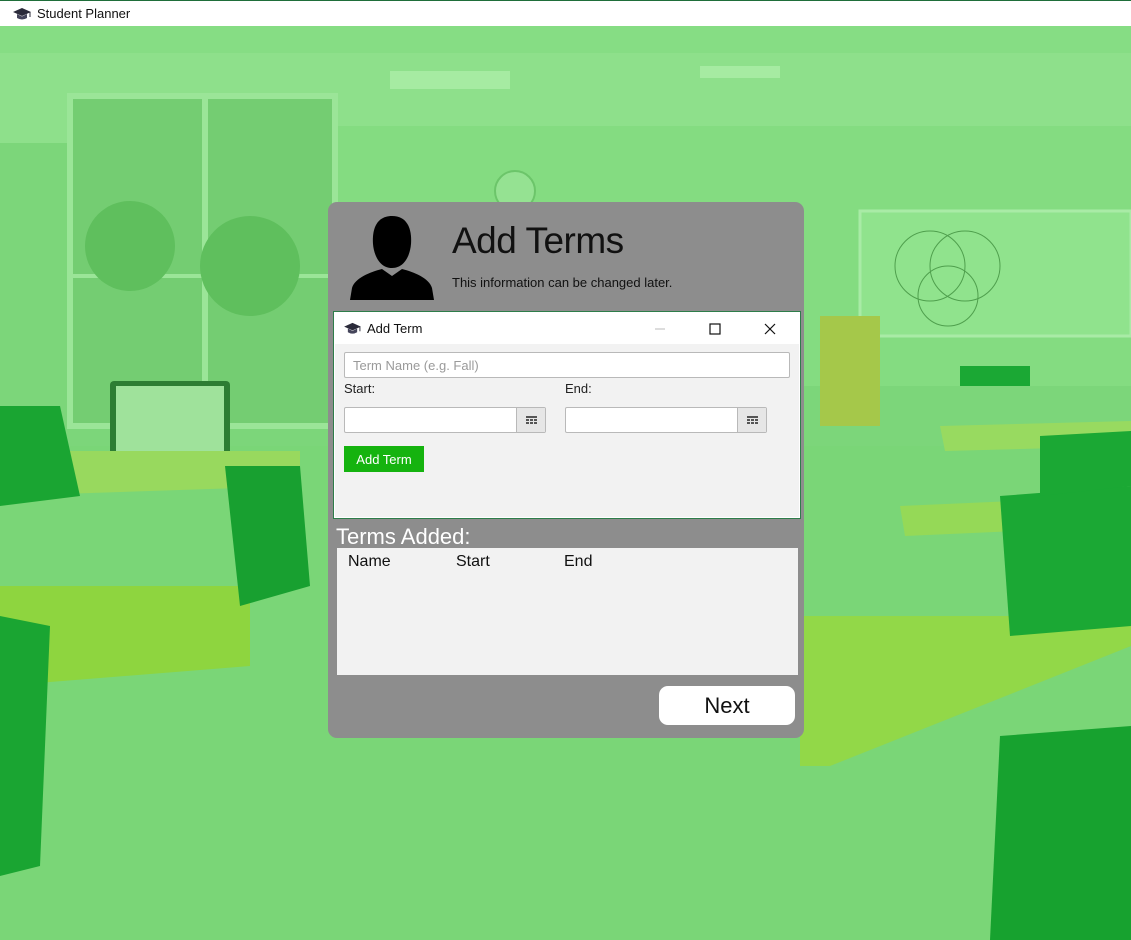 Image resolution: width=1131 pixels, height=940 pixels. I want to click on app-title: Student Planner, so click(84, 13).